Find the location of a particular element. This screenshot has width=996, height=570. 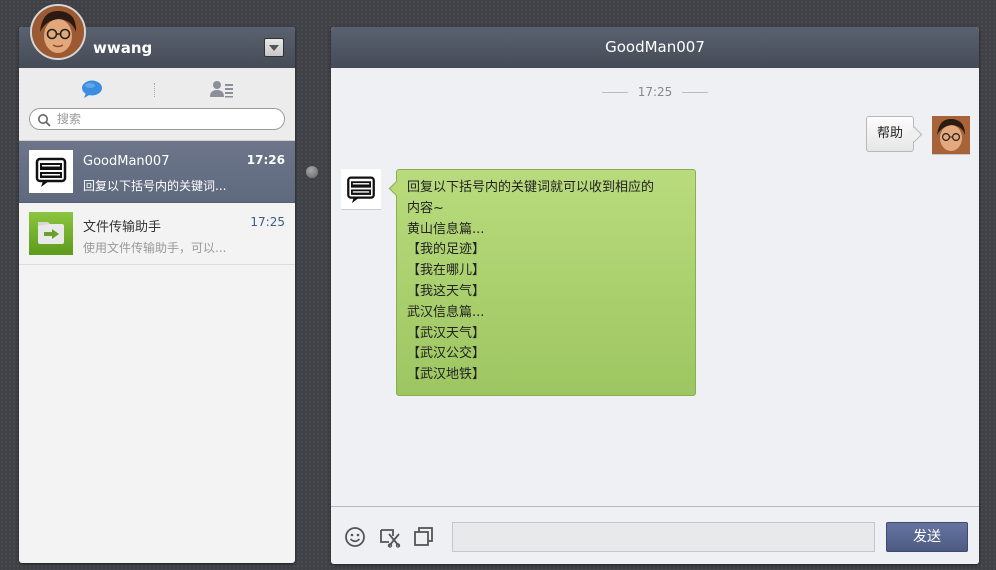

message-line: 【武汉公交】 is located at coordinates (446, 354).